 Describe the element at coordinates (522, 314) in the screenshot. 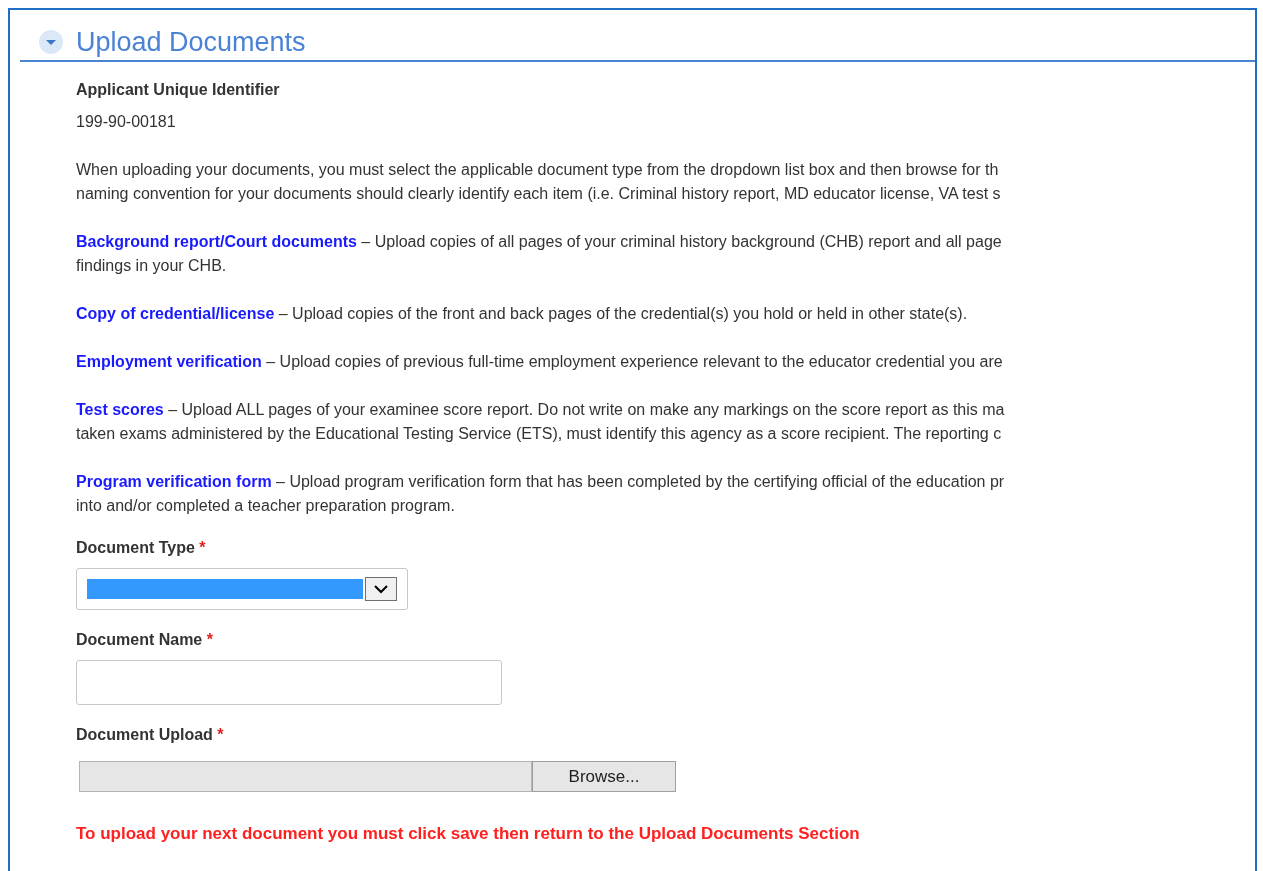

I see `document-description: Copy of credential/license – Upload copies of the front and back pages of the credential(s) you hold or held in other state(s).` at that location.